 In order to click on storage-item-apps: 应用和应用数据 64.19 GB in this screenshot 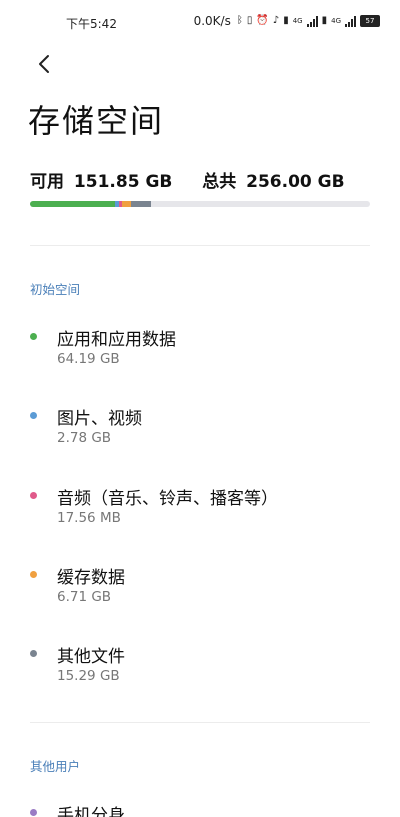, I will do `click(200, 350)`.